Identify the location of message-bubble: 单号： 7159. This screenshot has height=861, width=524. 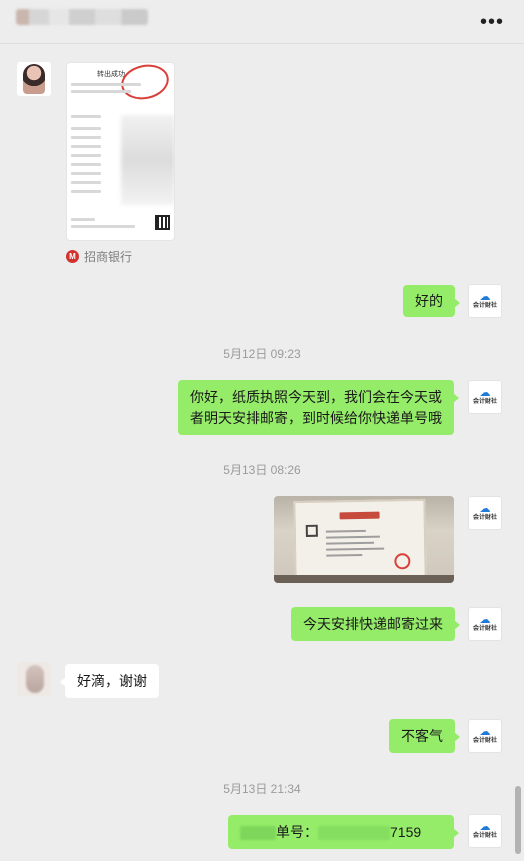
(343, 832).